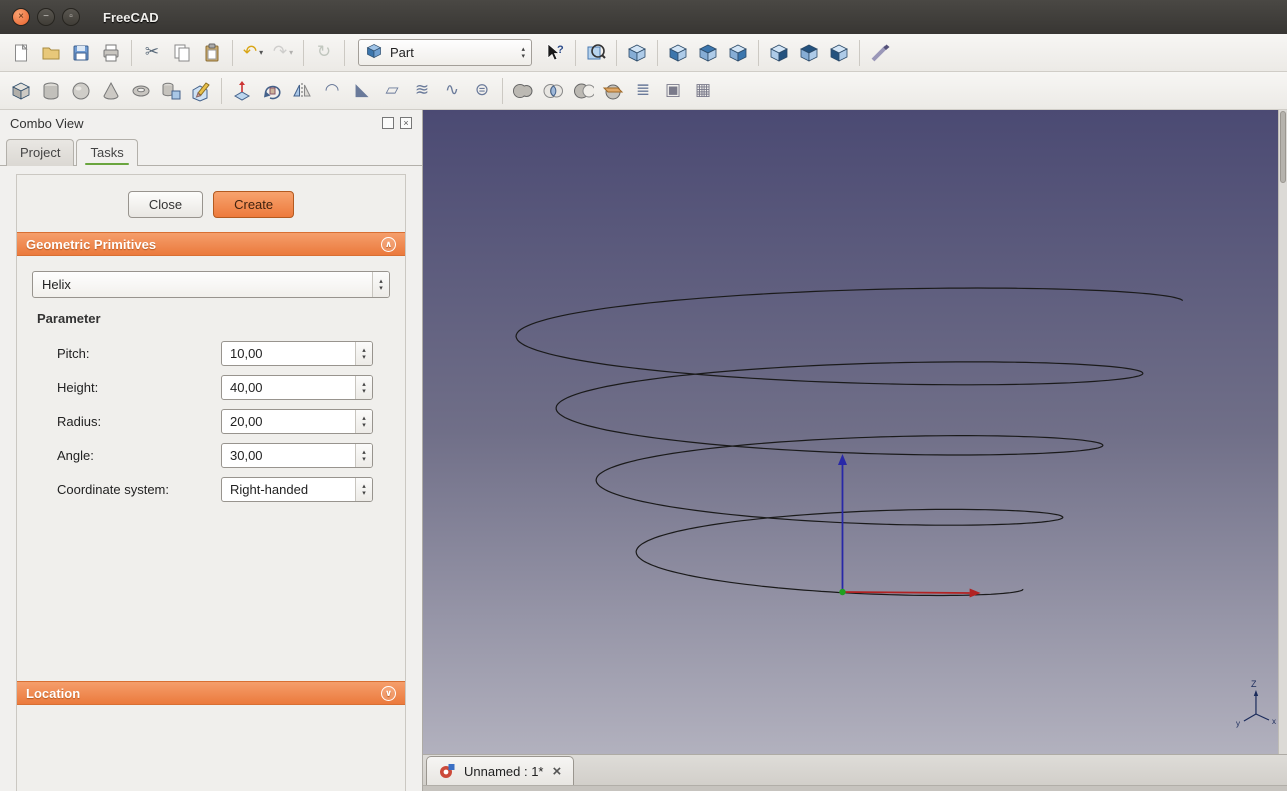 Image resolution: width=1287 pixels, height=791 pixels. Describe the element at coordinates (297, 489) in the screenshot. I see `coordinate-system-field: Right-handed ▴ ▾` at that location.